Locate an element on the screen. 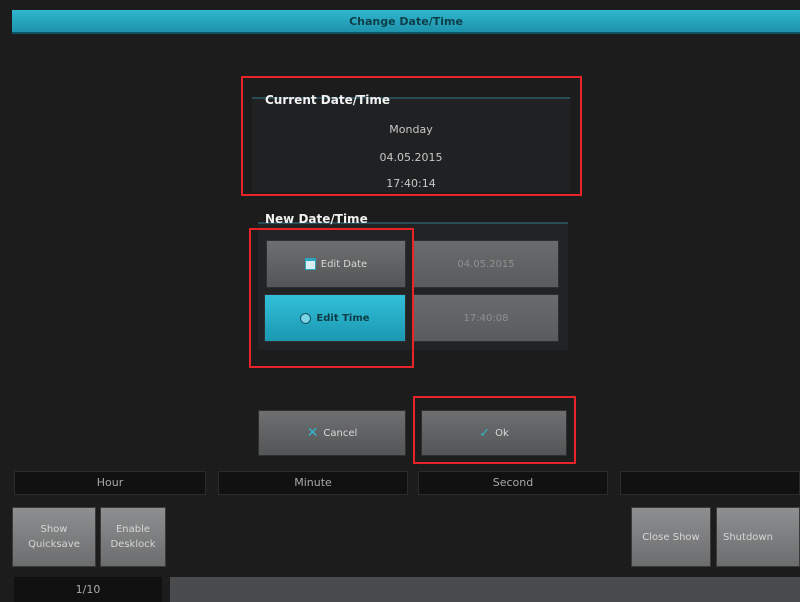 This screenshot has height=602, width=800. new-date-value: 04.05.2015 is located at coordinates (486, 264).